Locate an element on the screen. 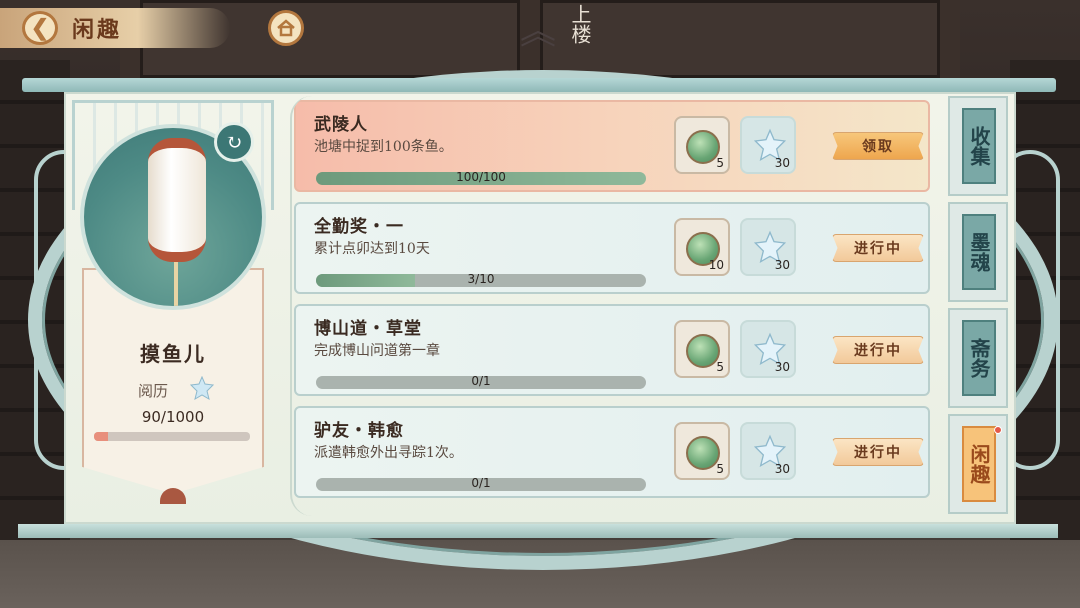 This screenshot has width=1080, height=608. lantern-tassel is located at coordinates (176, 284).